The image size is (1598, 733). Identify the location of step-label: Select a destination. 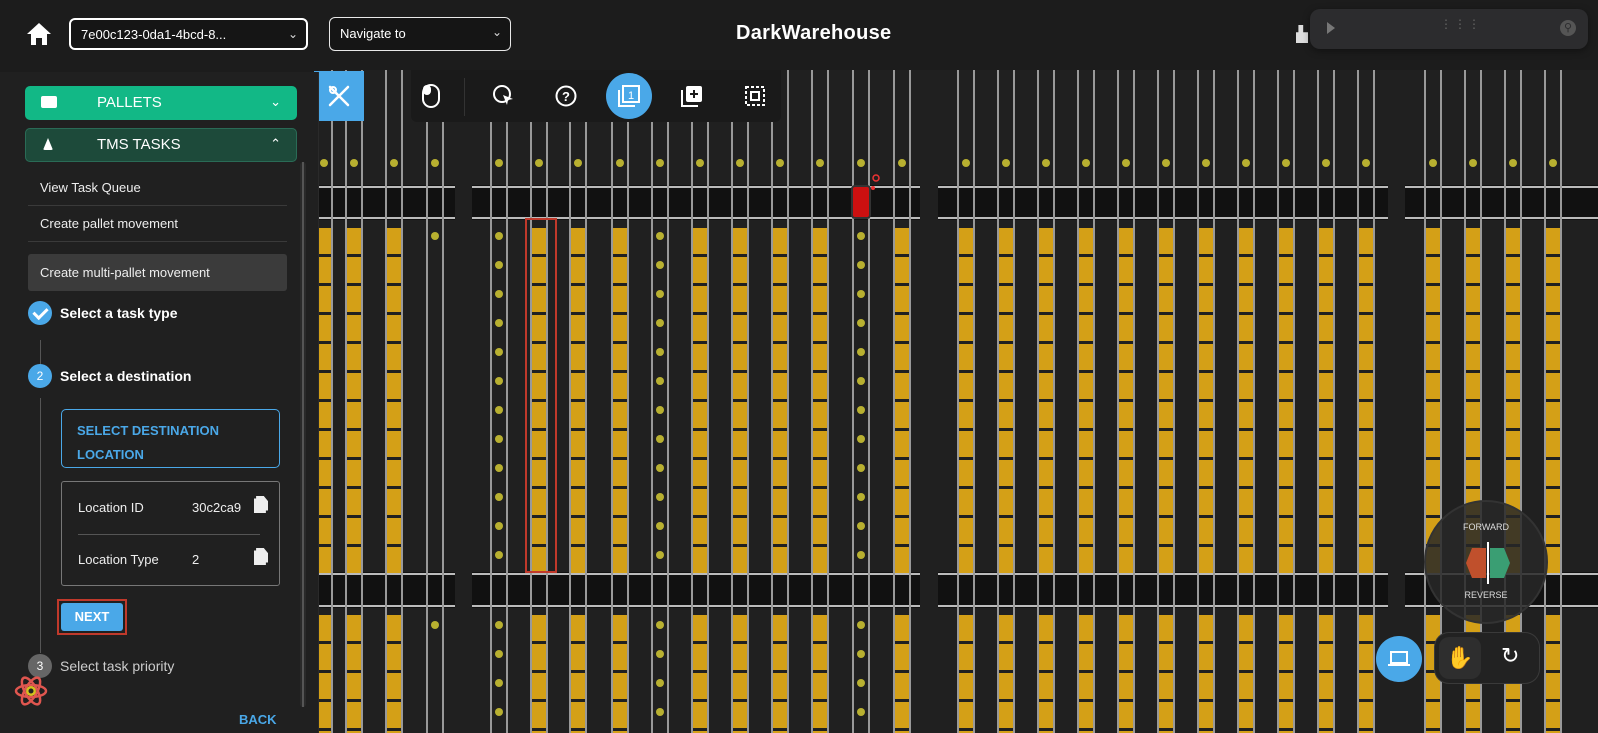
(126, 376).